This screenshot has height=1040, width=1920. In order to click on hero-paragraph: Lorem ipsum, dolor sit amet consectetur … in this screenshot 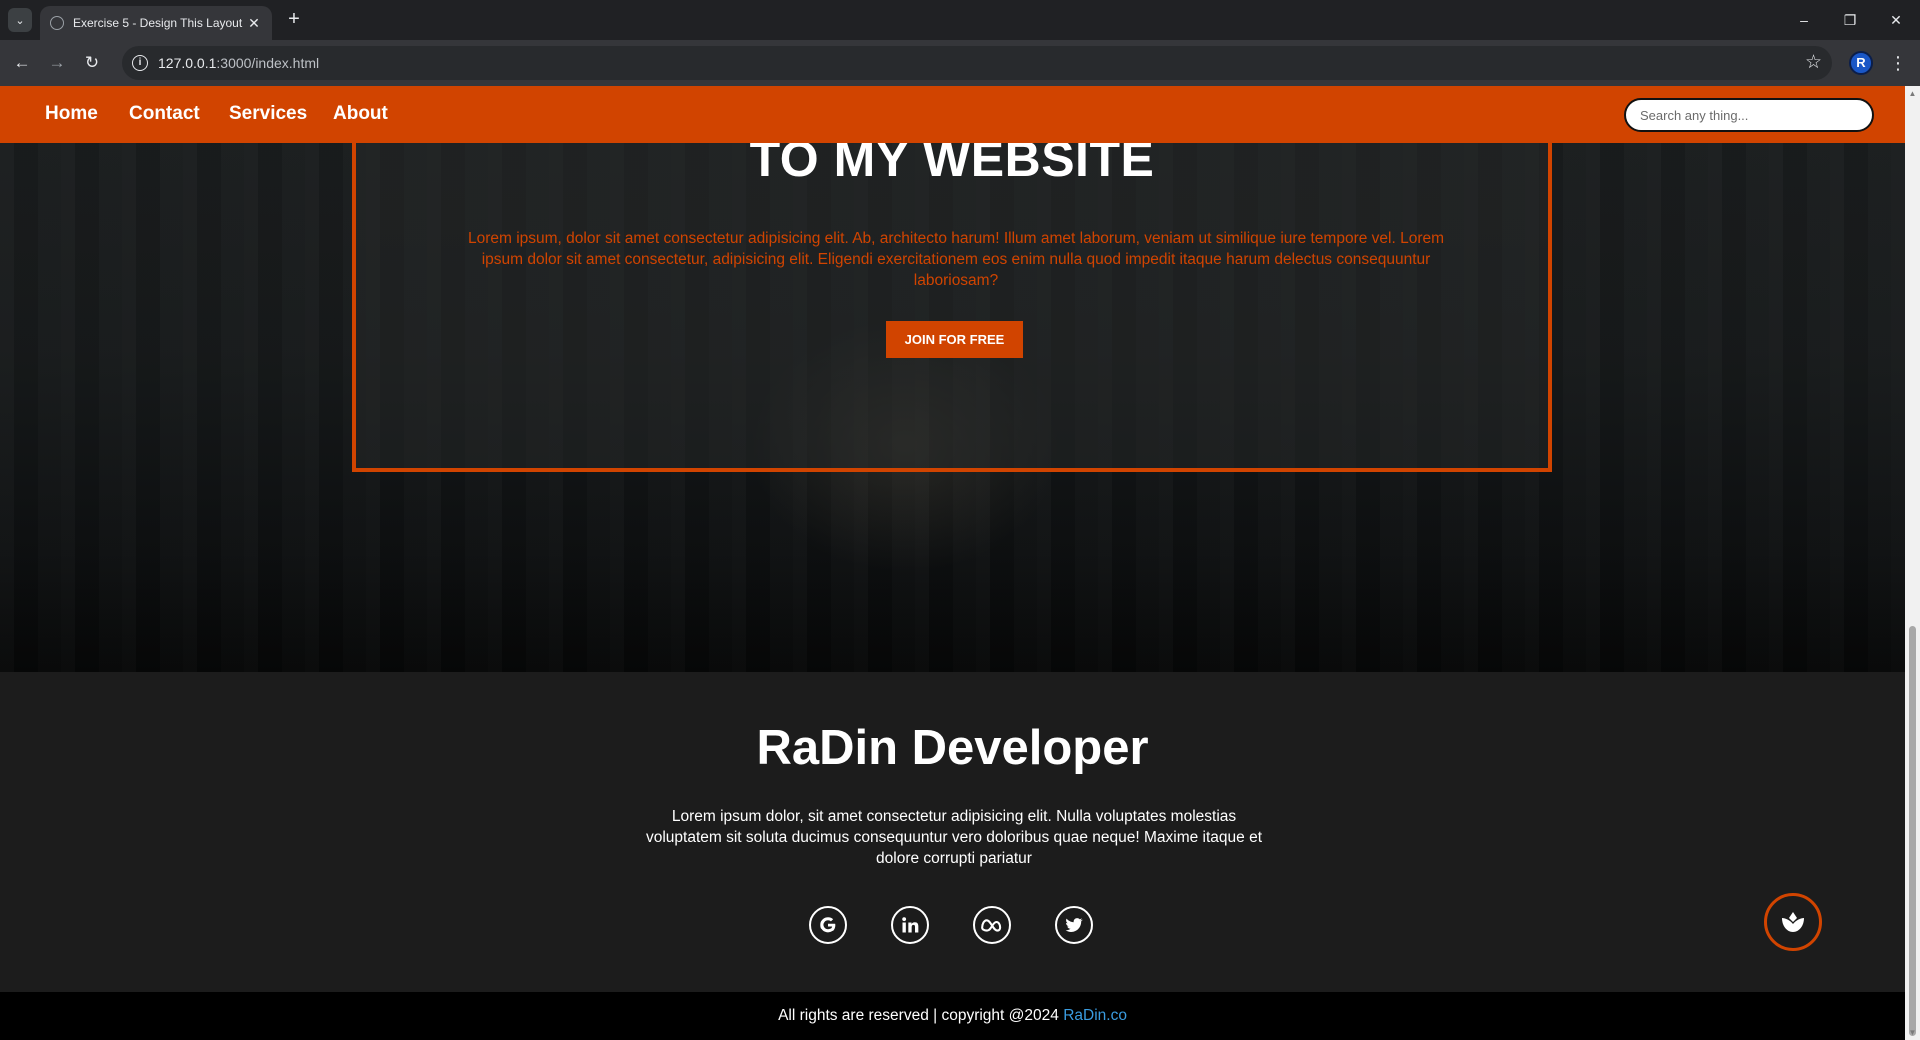, I will do `click(956, 259)`.